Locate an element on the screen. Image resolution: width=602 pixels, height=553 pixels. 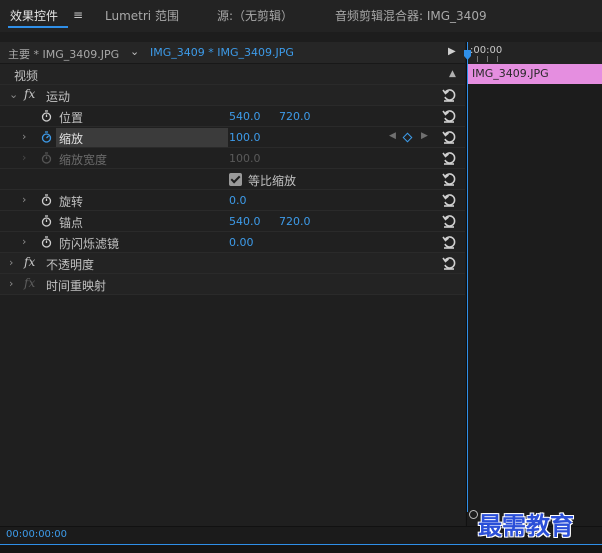
anchor-row: 锚点 540.0 720.0 is located at coordinates (232, 221).